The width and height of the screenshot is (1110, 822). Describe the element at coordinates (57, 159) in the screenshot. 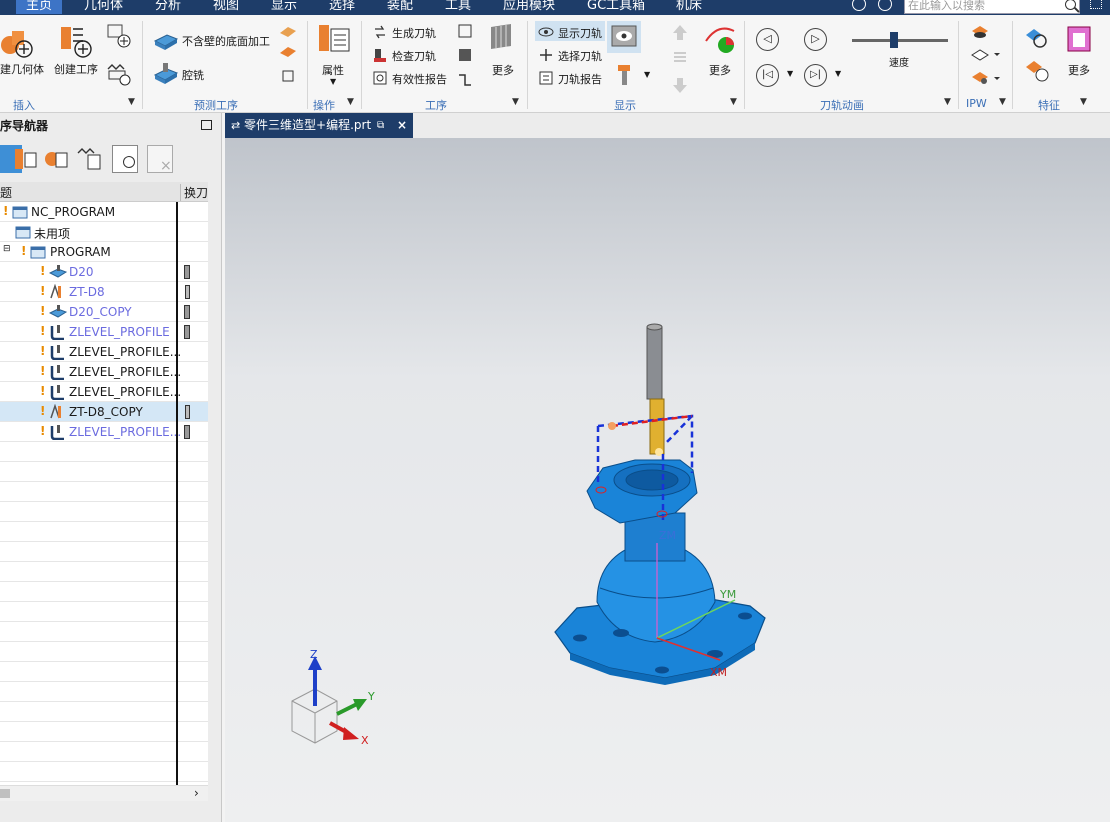

I see `geometry-view-icon` at that location.